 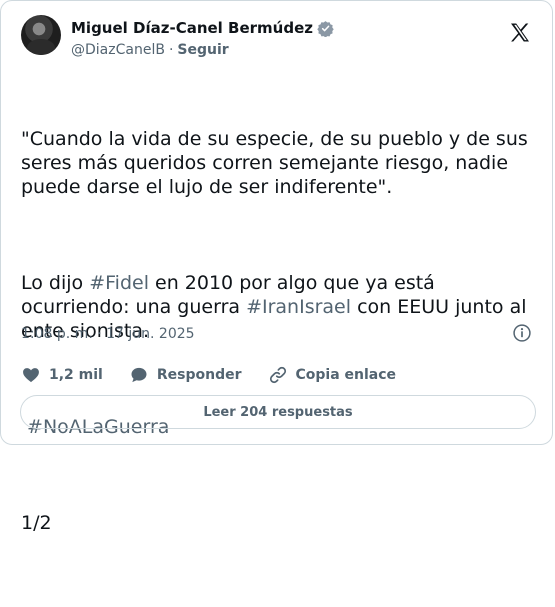 I want to click on hashtag-link: #Fidel, so click(x=119, y=283).